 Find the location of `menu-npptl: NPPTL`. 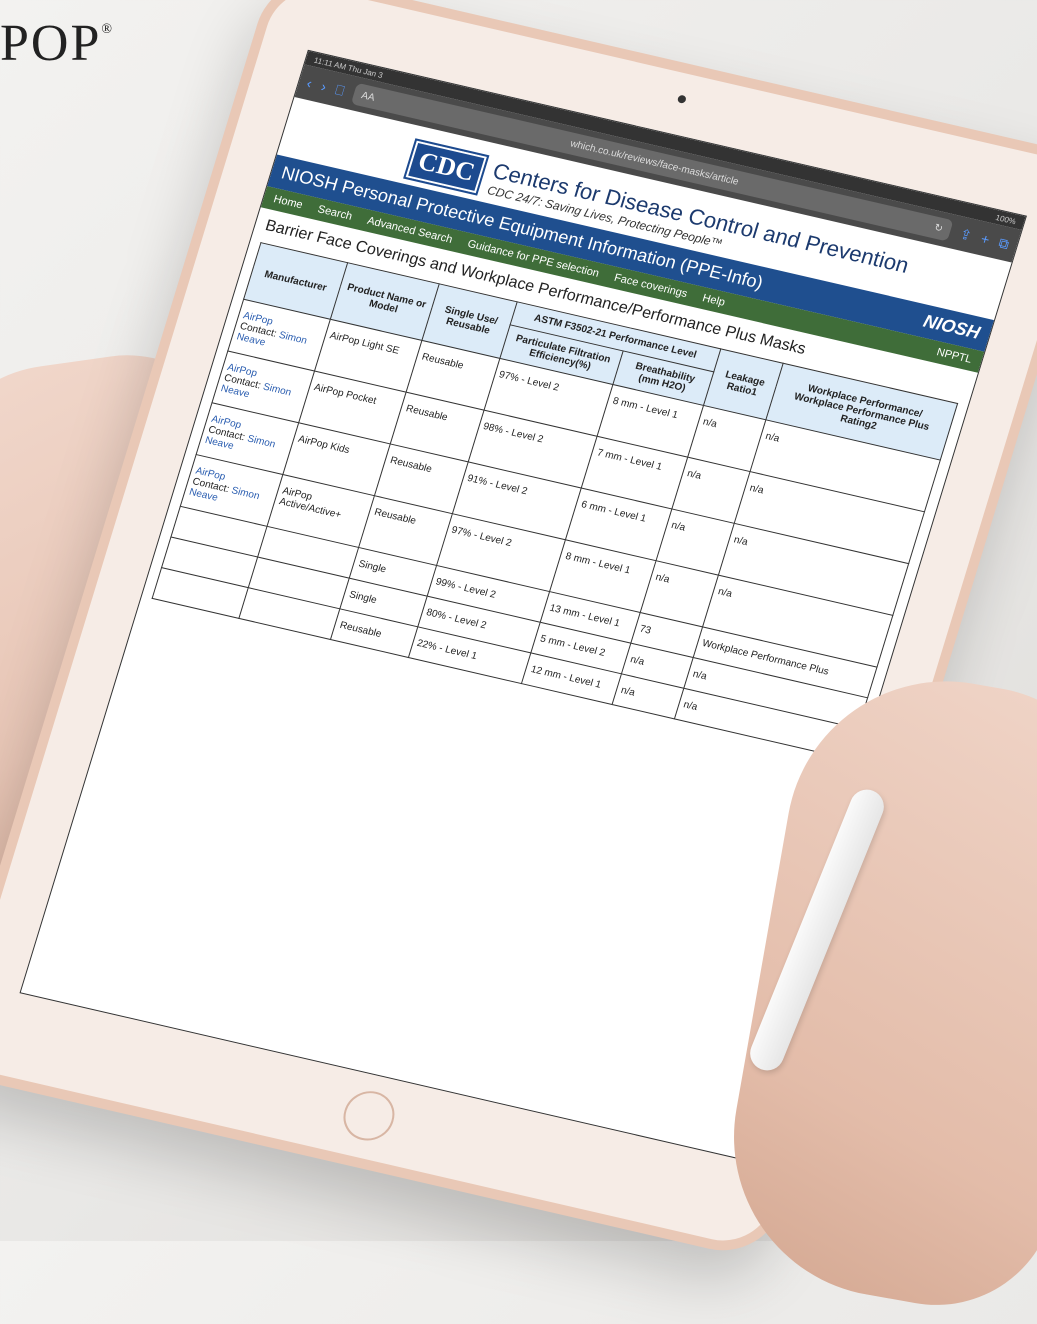

menu-npptl: NPPTL is located at coordinates (954, 355).